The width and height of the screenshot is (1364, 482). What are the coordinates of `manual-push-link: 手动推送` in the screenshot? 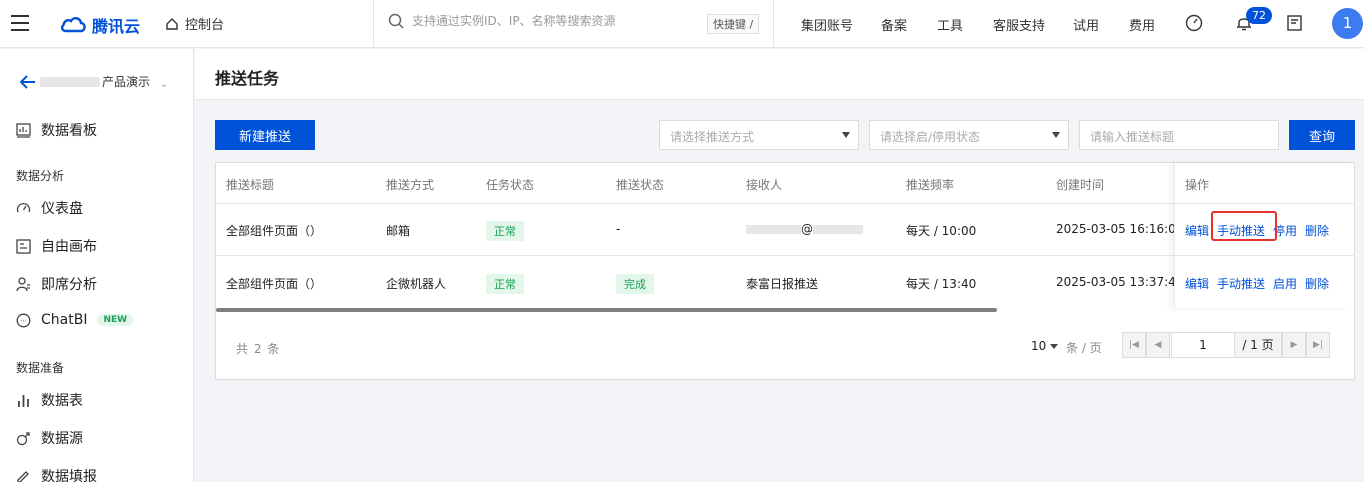 It's located at (1241, 283).